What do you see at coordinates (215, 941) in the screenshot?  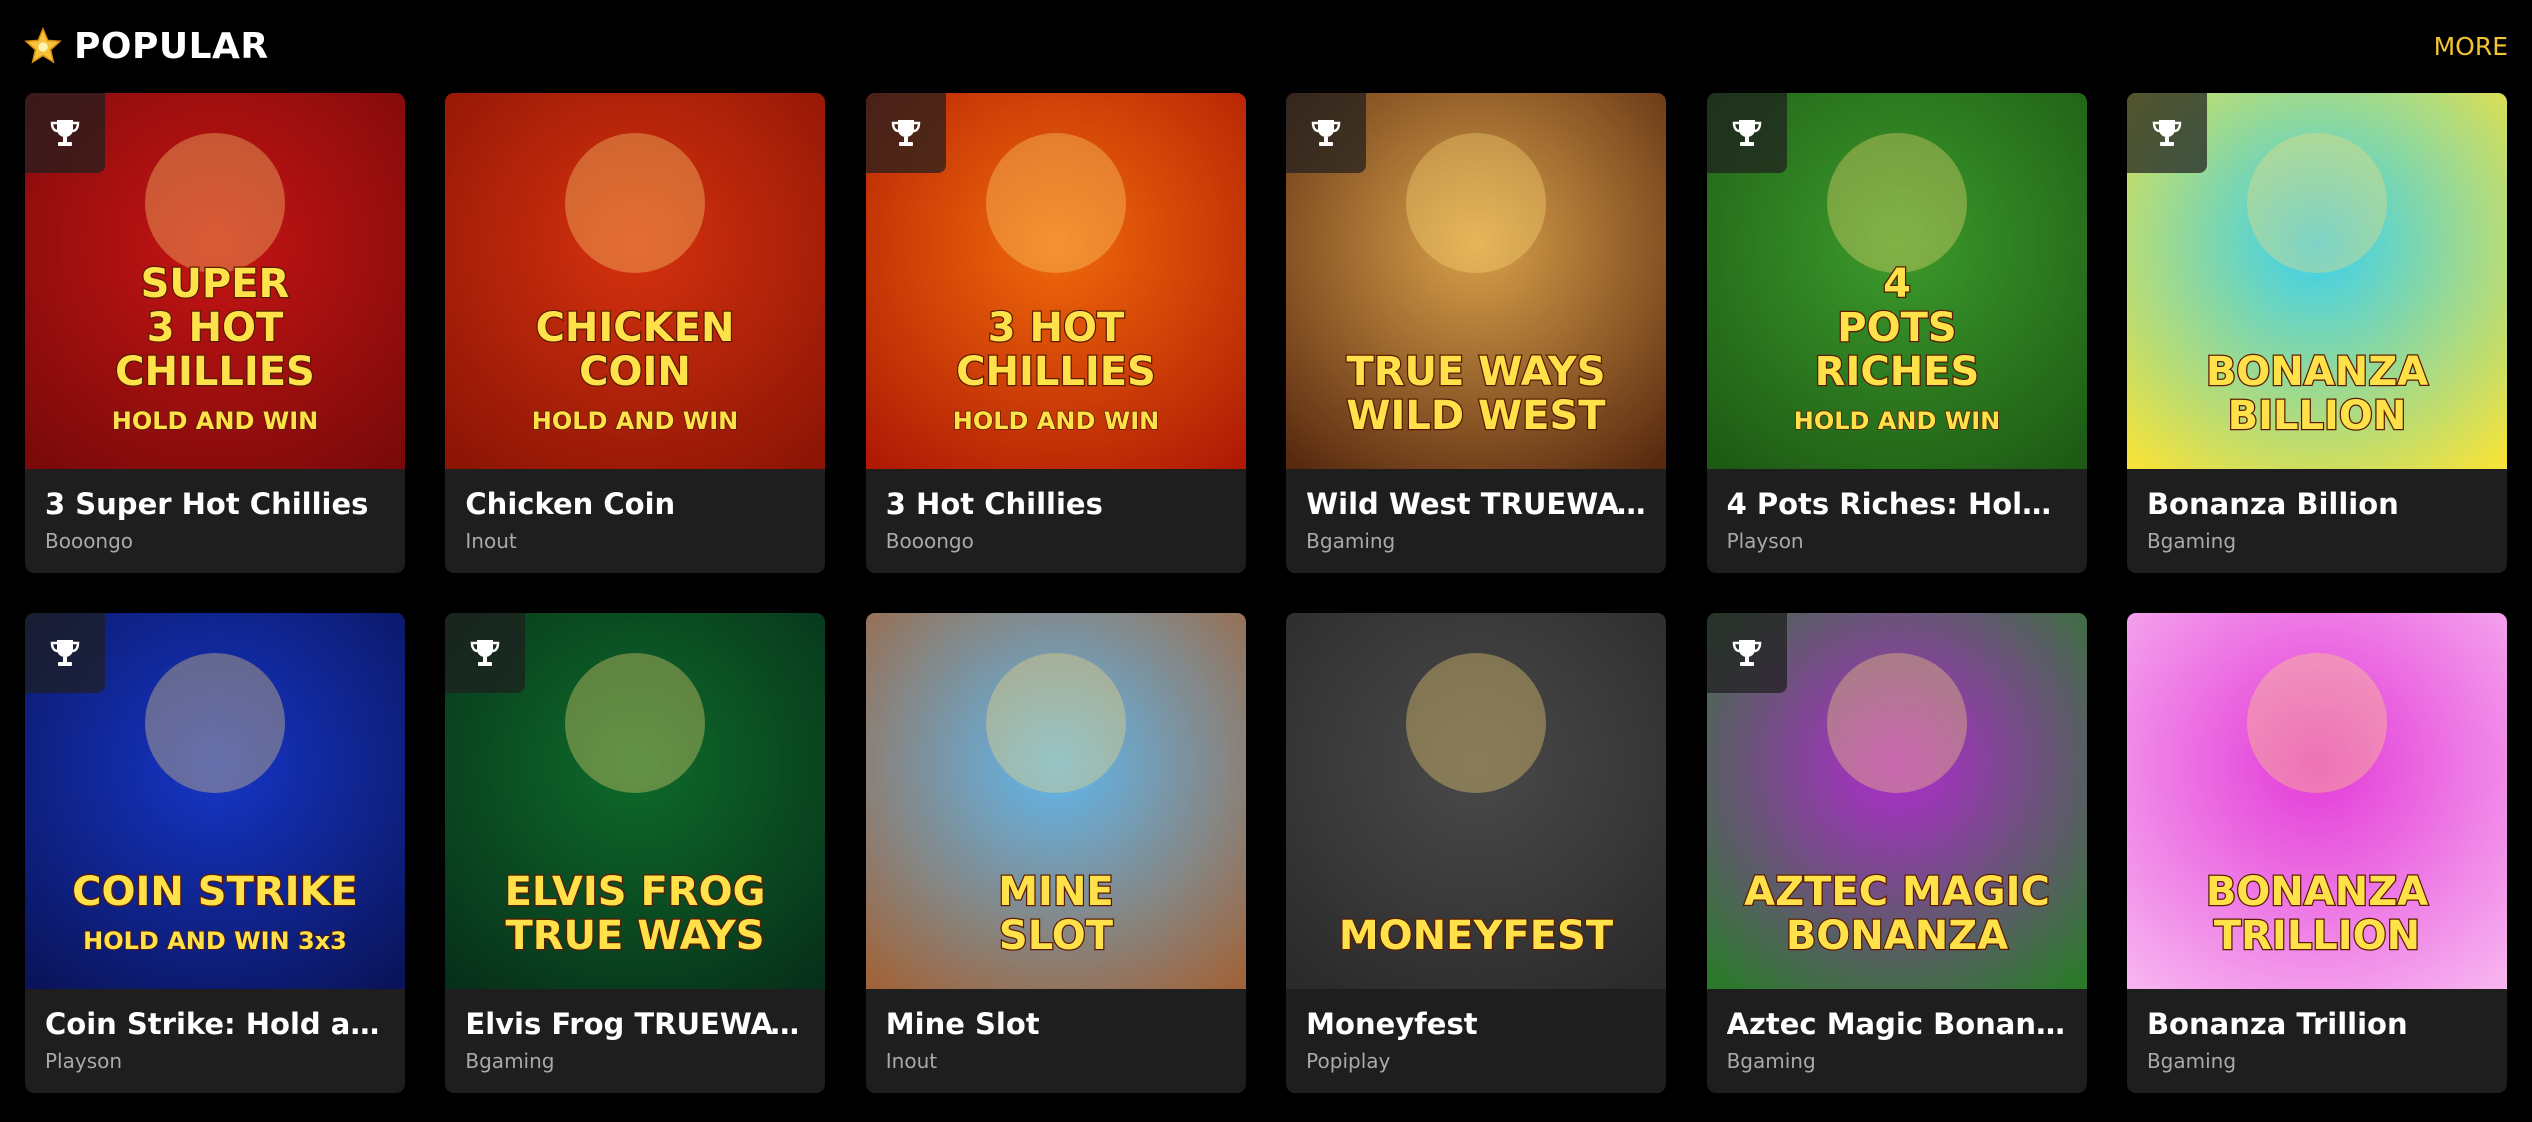 I see `artwork-label: HOLD AND WIN 3x3` at bounding box center [215, 941].